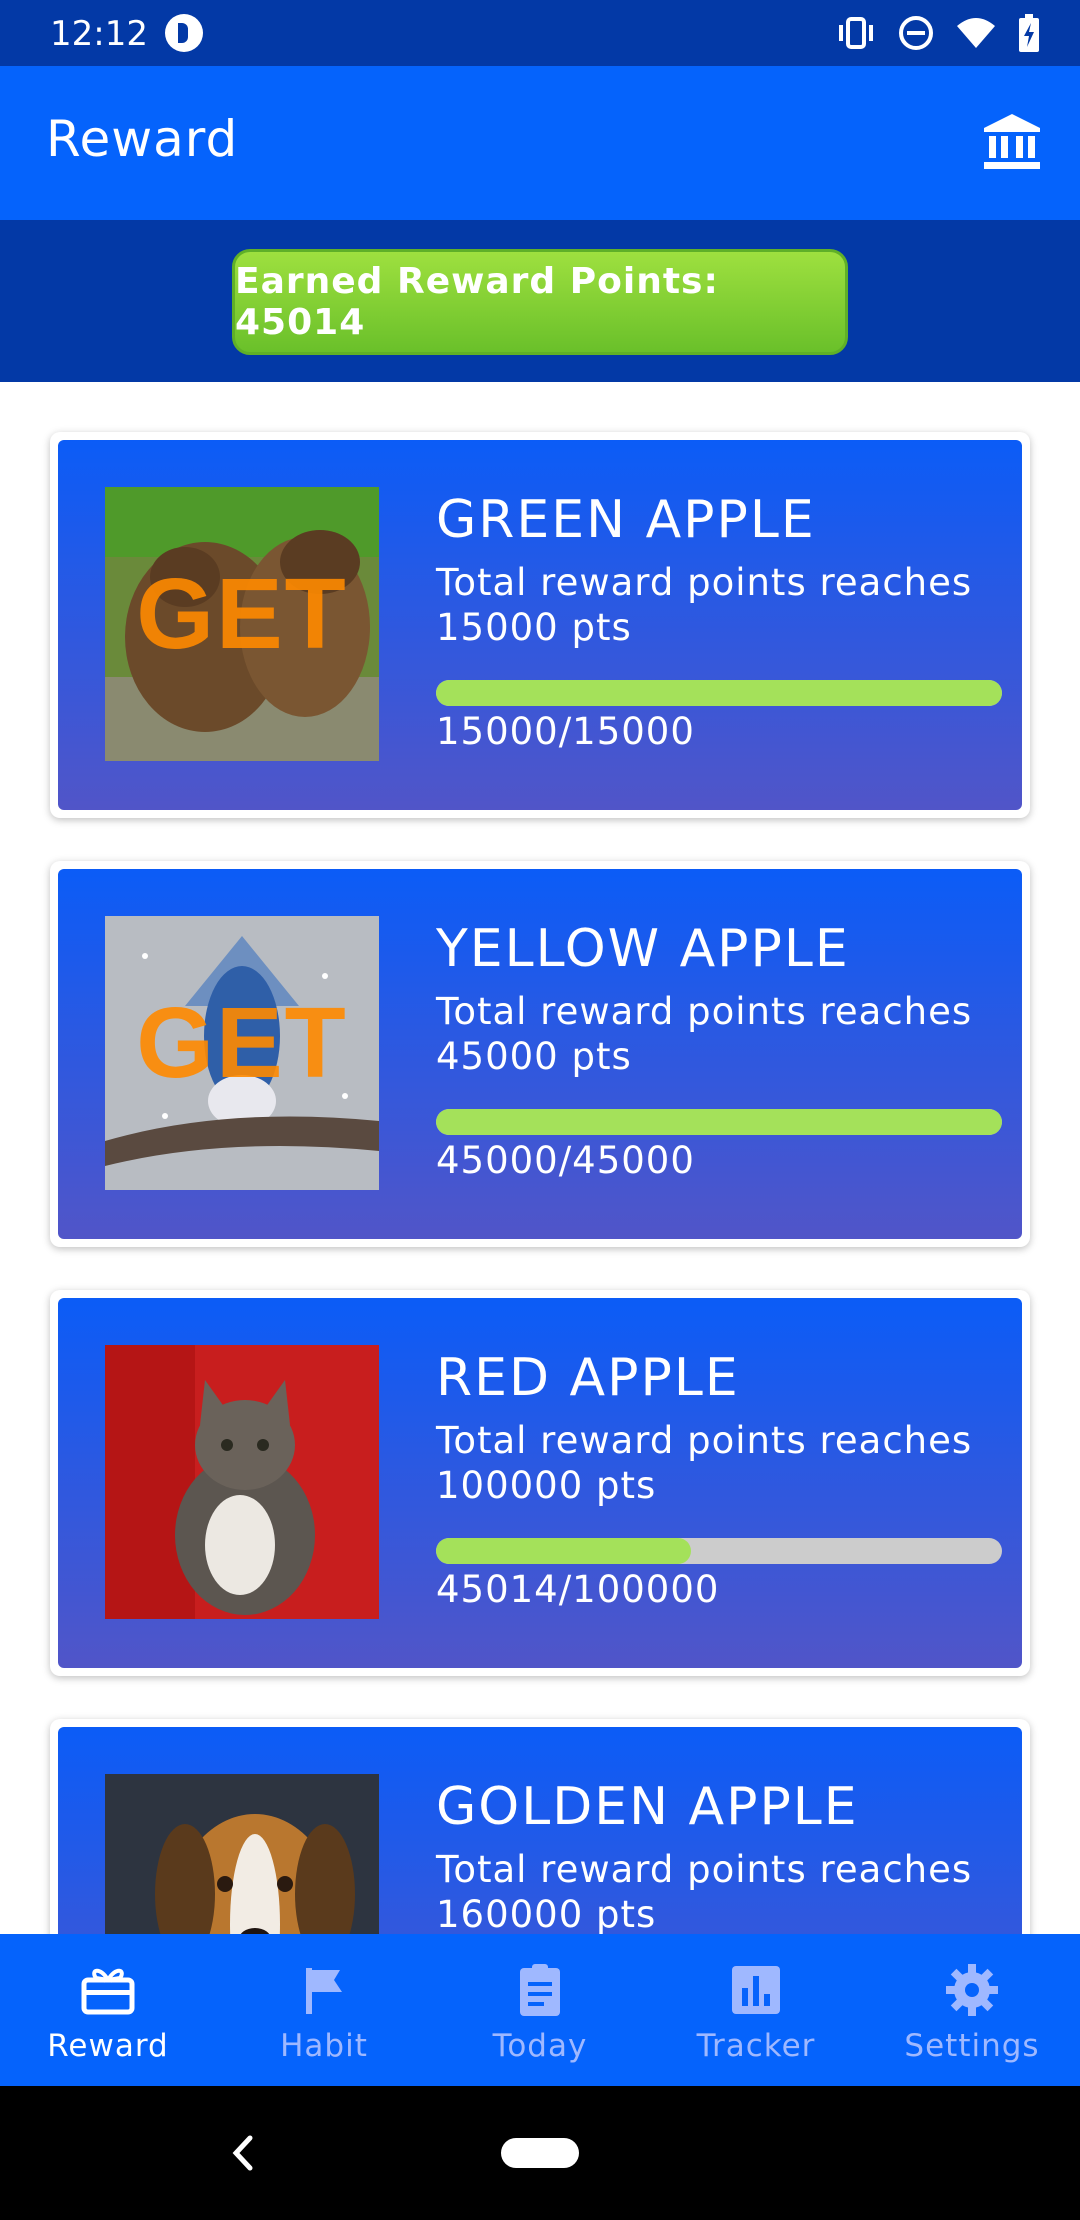 The image size is (1080, 2220). Describe the element at coordinates (1012, 142) in the screenshot. I see `bank-icon` at that location.